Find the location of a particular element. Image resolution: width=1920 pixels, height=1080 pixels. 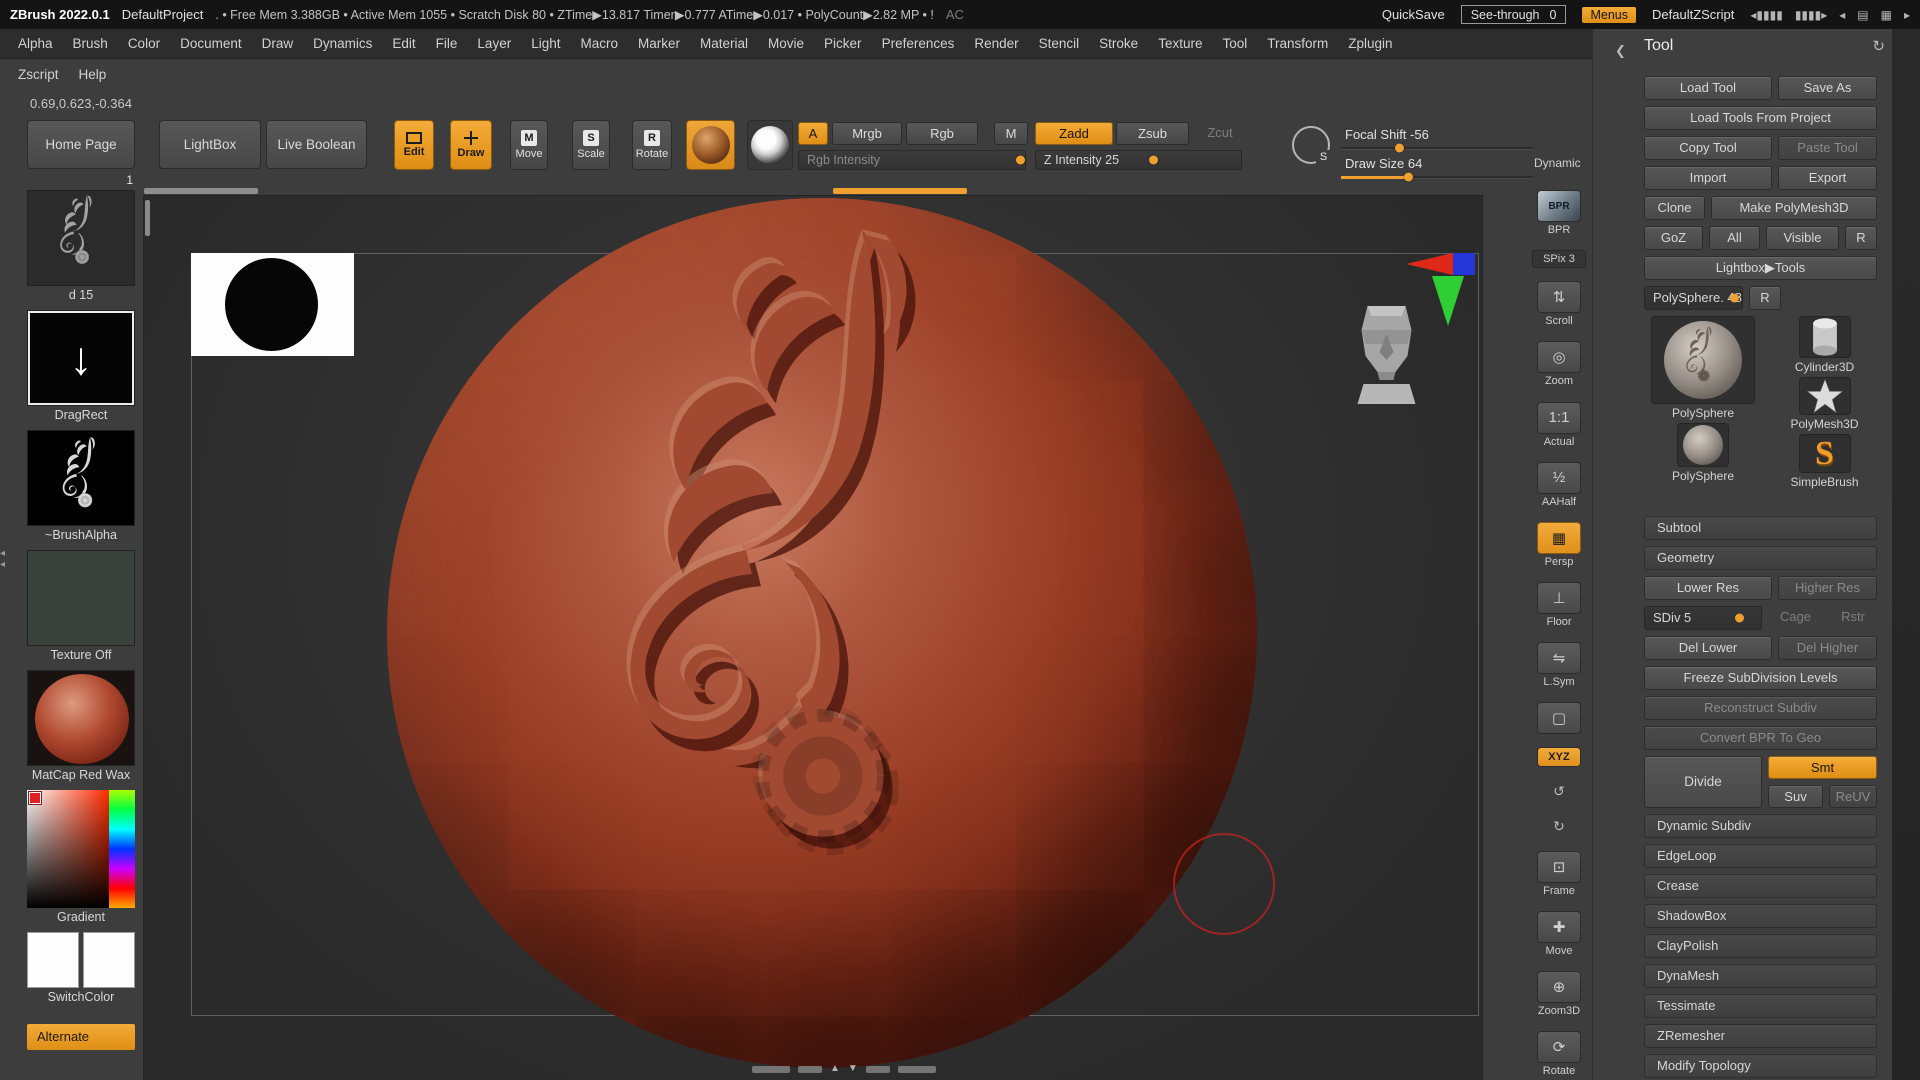

right-shelf-button: BPR BPR is located at coordinates (1559, 213).